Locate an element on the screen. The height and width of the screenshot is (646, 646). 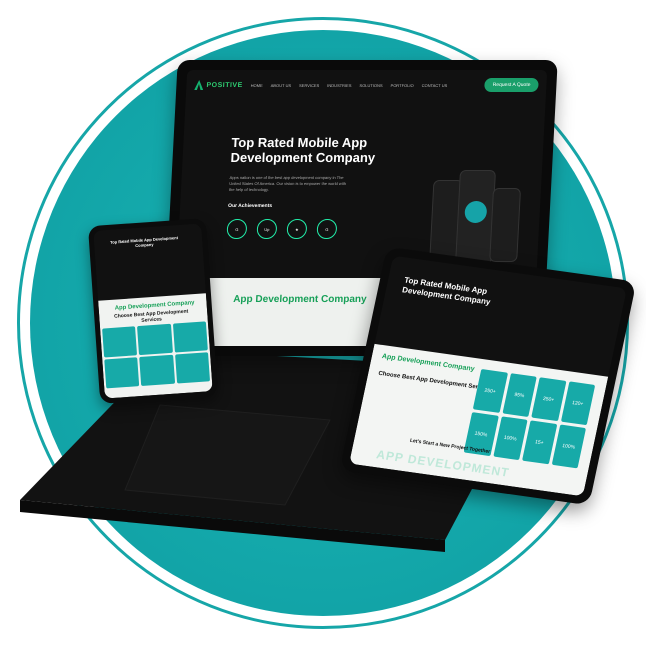
car-app-icon is located at coordinates (476, 212).